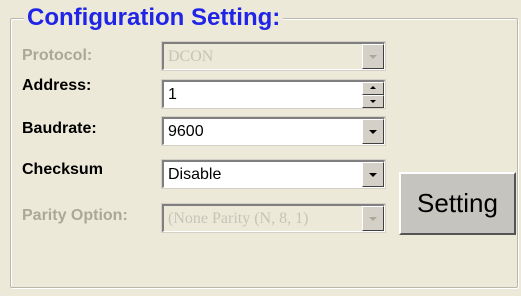 The width and height of the screenshot is (521, 296). Describe the element at coordinates (62, 169) in the screenshot. I see `checksum-label: Checksum` at that location.